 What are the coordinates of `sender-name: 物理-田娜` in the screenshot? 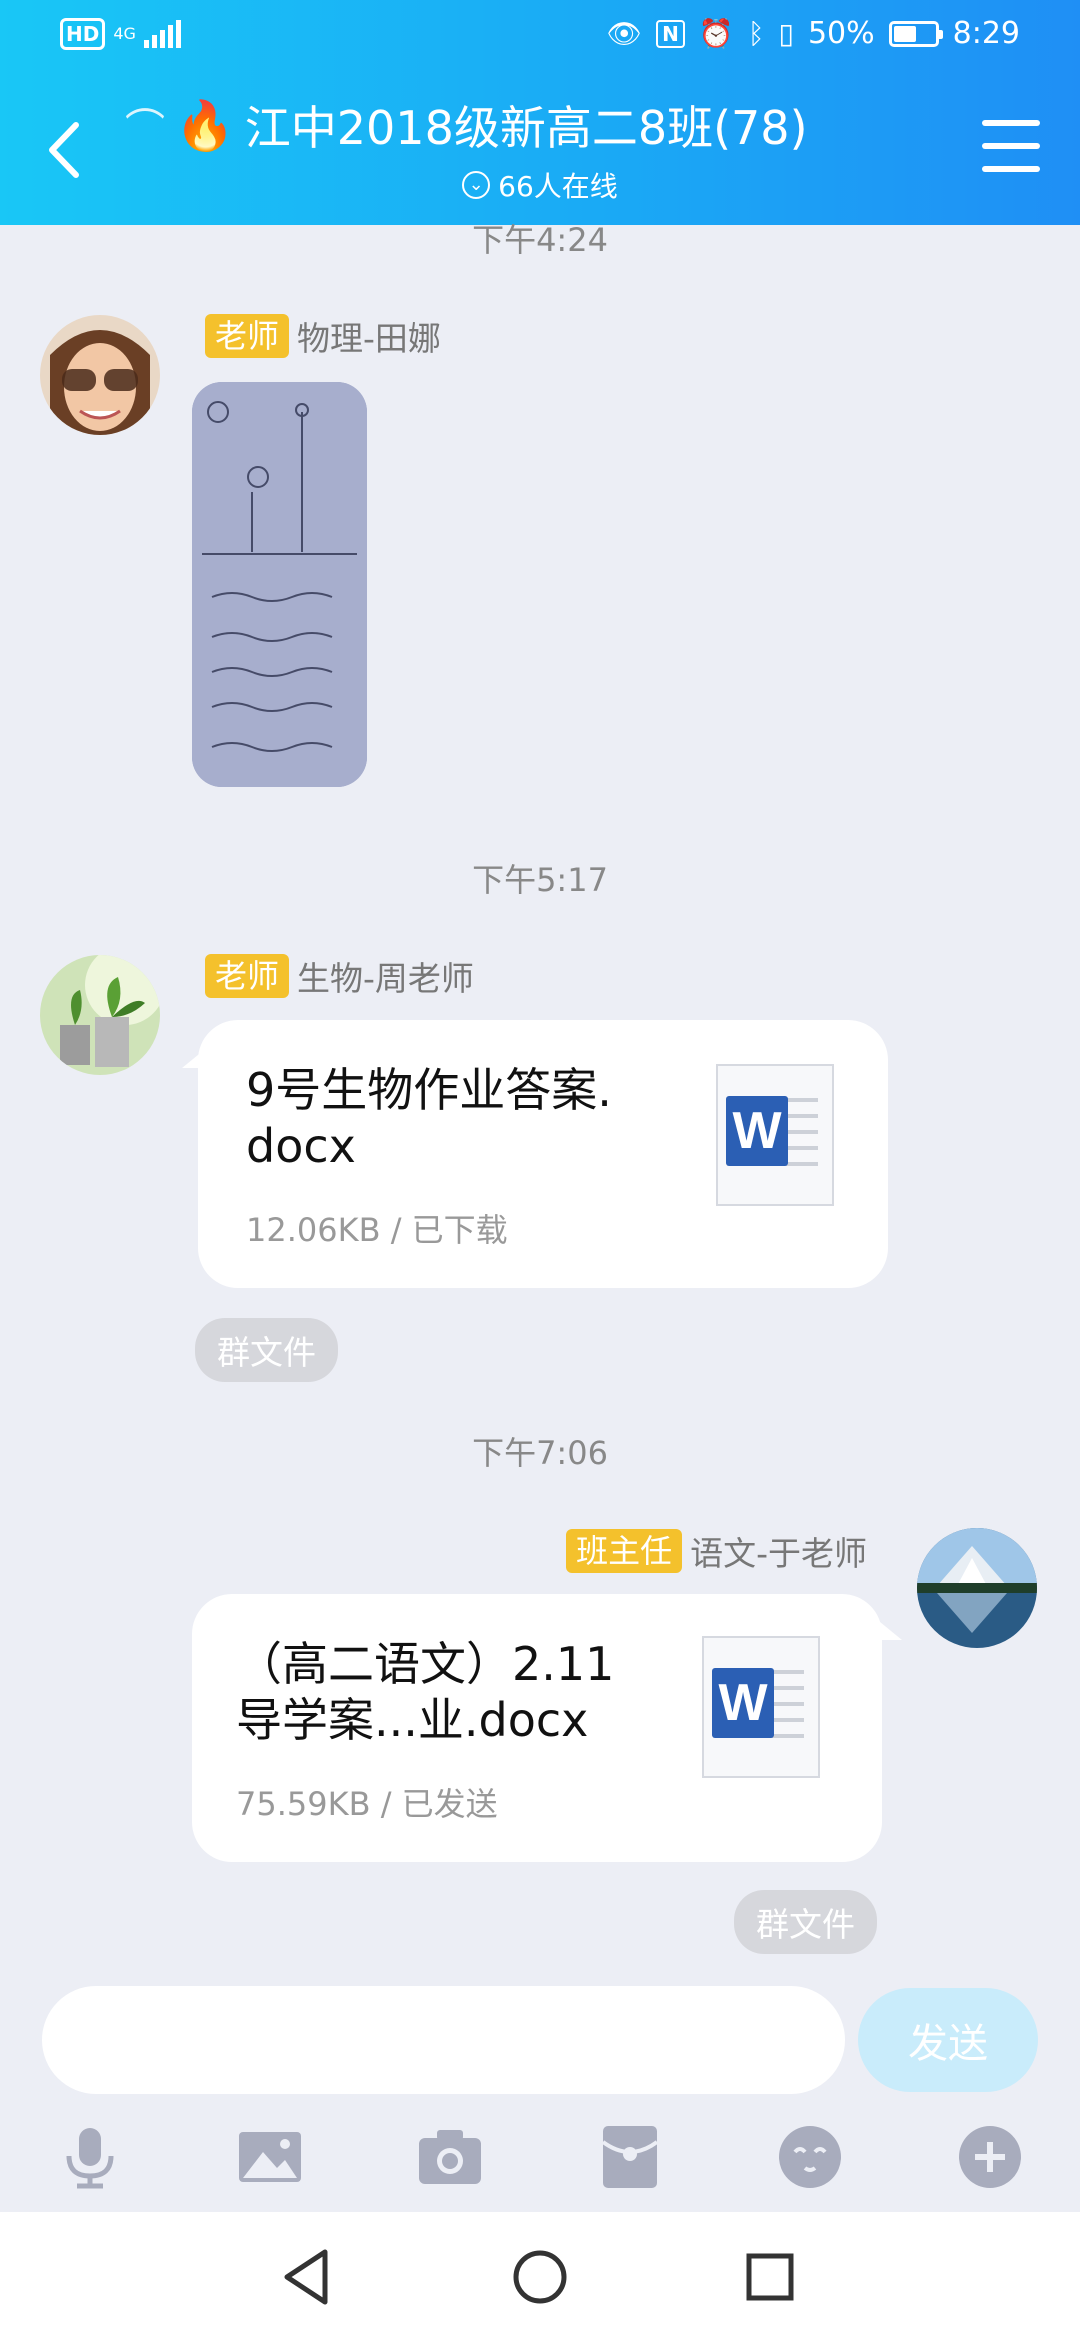 It's located at (369, 338).